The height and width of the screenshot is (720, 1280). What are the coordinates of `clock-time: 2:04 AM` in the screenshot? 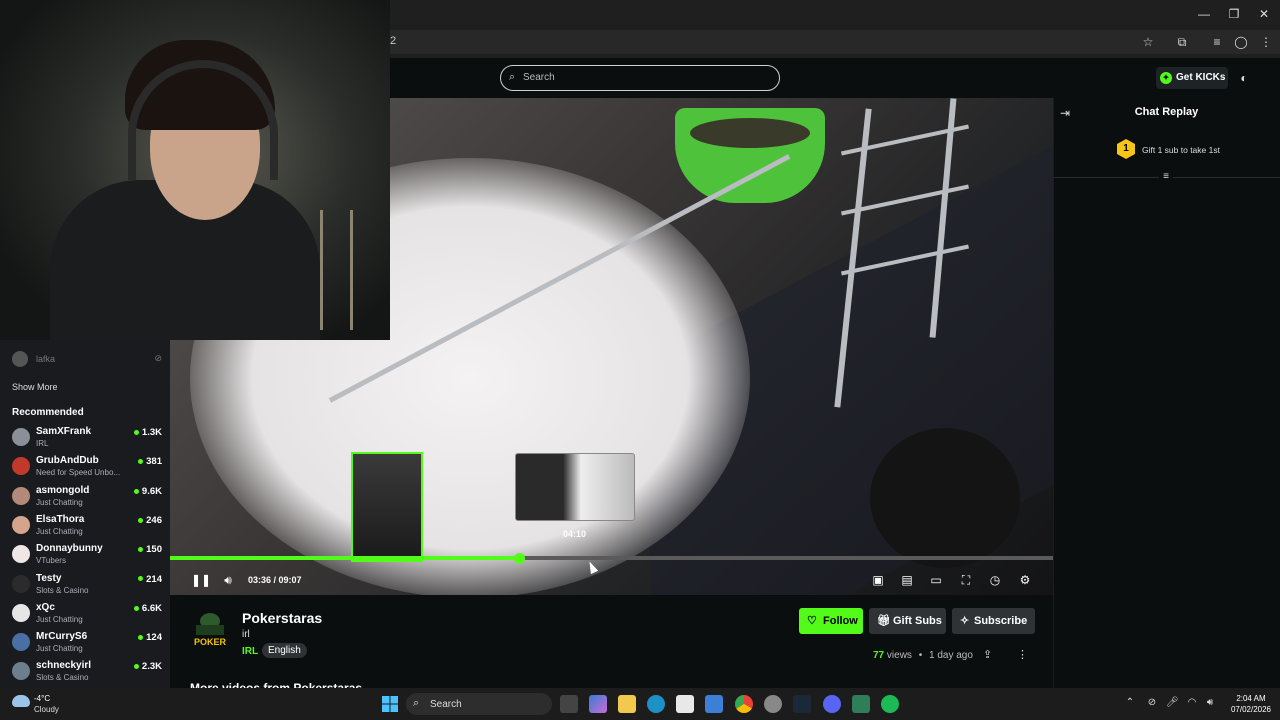 It's located at (1251, 698).